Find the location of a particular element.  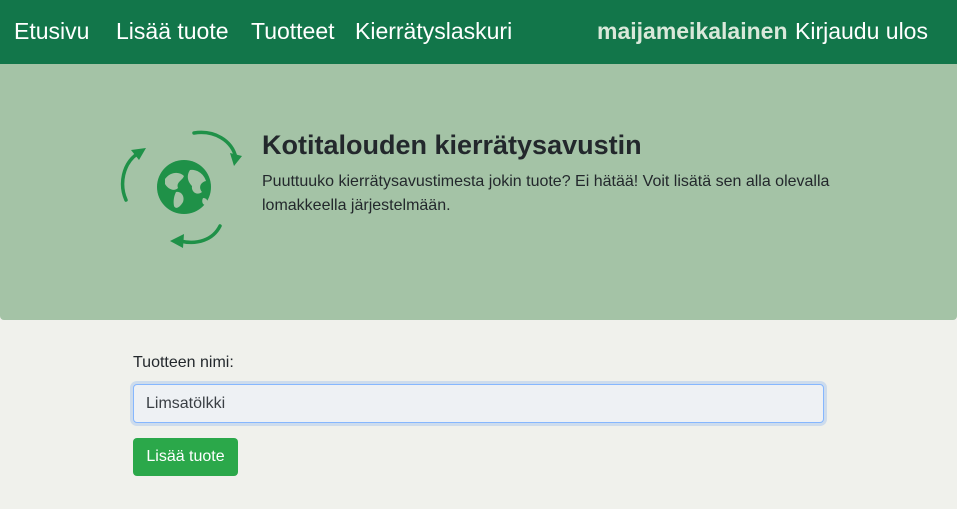

nav-link-lisaa-tuote: Lisää tuote is located at coordinates (172, 31).